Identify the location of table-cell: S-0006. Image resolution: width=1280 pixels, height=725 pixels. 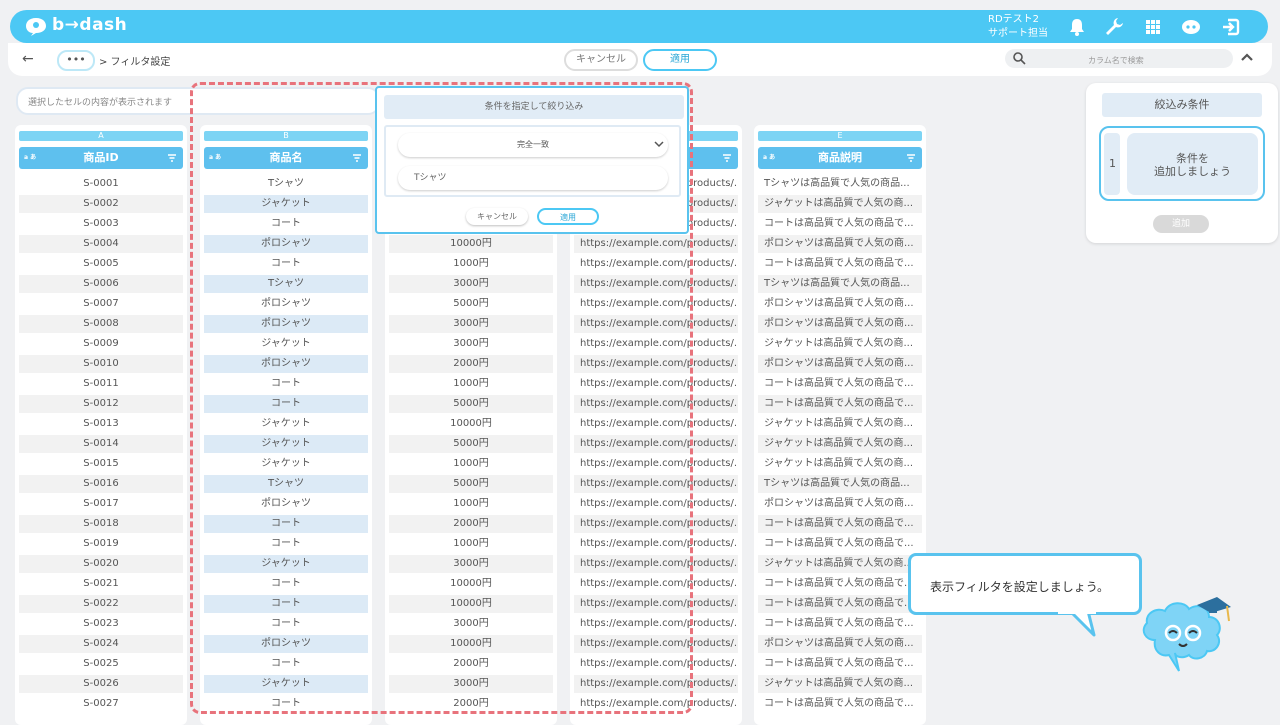
(101, 284).